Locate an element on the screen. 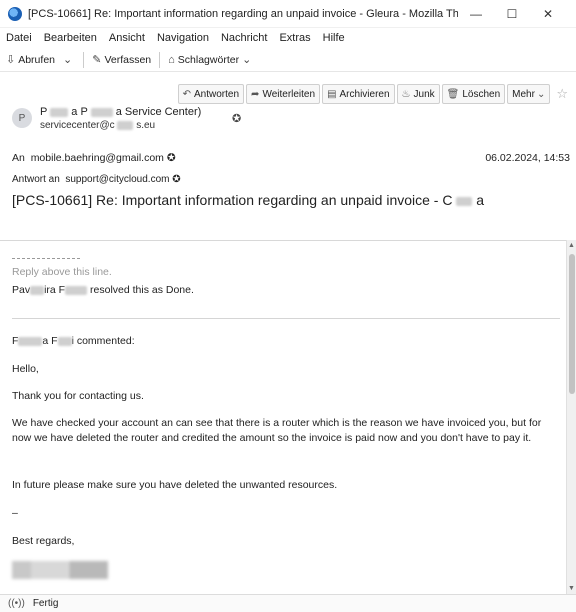  add-contact-icon: ✪ is located at coordinates (236, 118).